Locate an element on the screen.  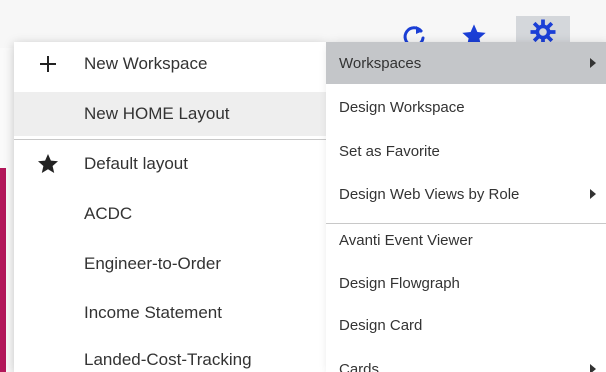
menu-item-design-workspace: Design Workspace is located at coordinates (466, 107).